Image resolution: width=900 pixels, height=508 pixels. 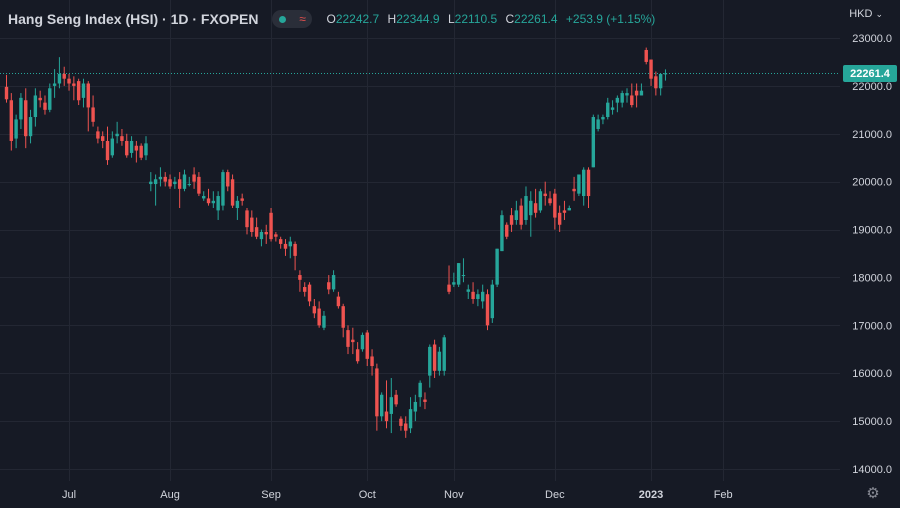 I want to click on chevron-down-icon: ⌄, so click(x=879, y=13).